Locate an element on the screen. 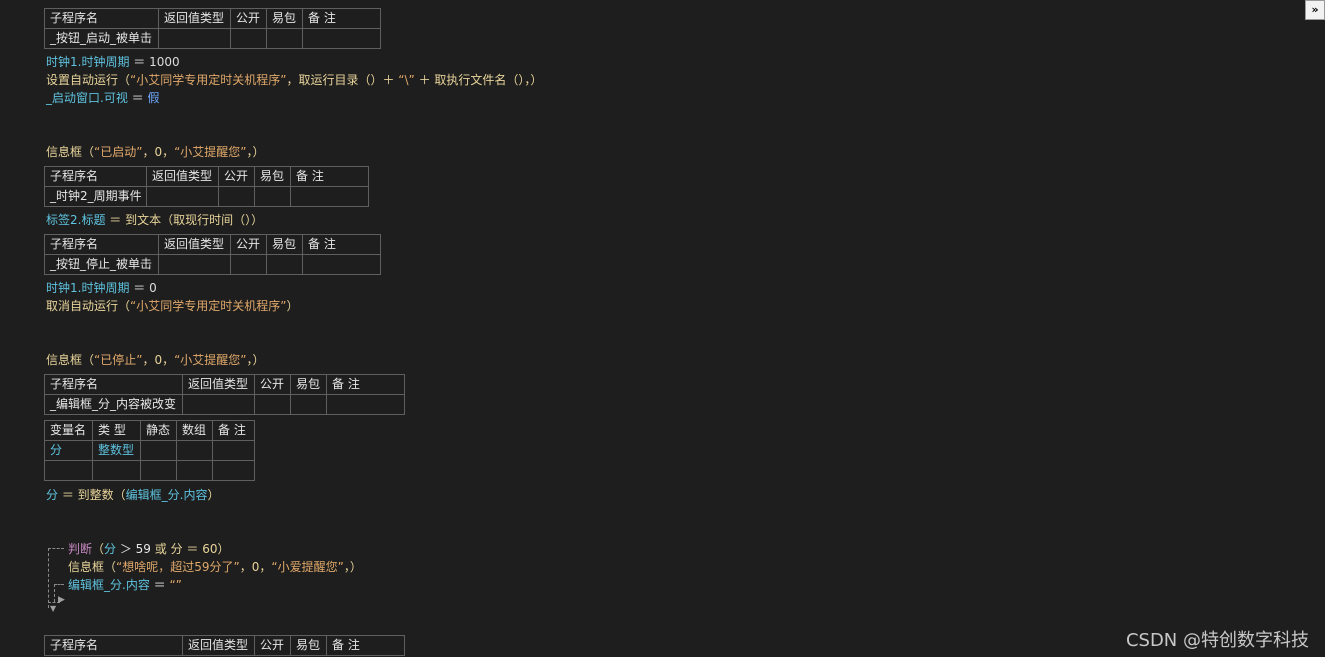 This screenshot has height=657, width=1325. code-line: 信息框（“已停止”，0，“小艾提醒您”，） is located at coordinates (155, 359).